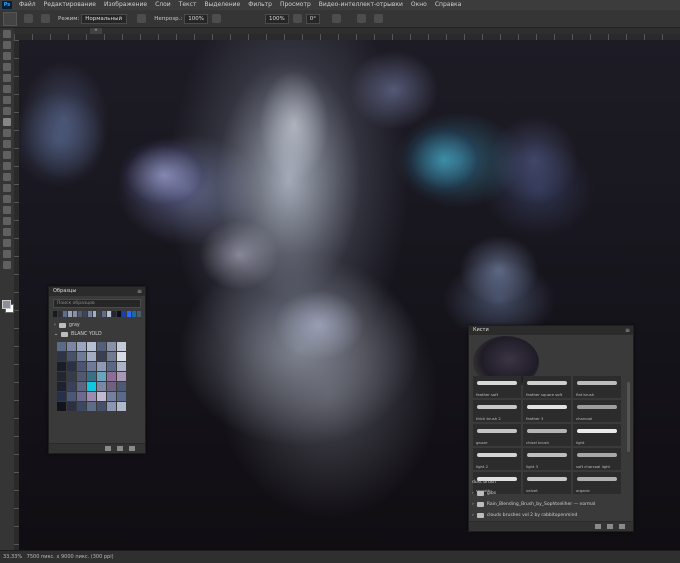 The width and height of the screenshot is (680, 563). Describe the element at coordinates (378, 18) in the screenshot. I see `pressure-size-icon` at that location.